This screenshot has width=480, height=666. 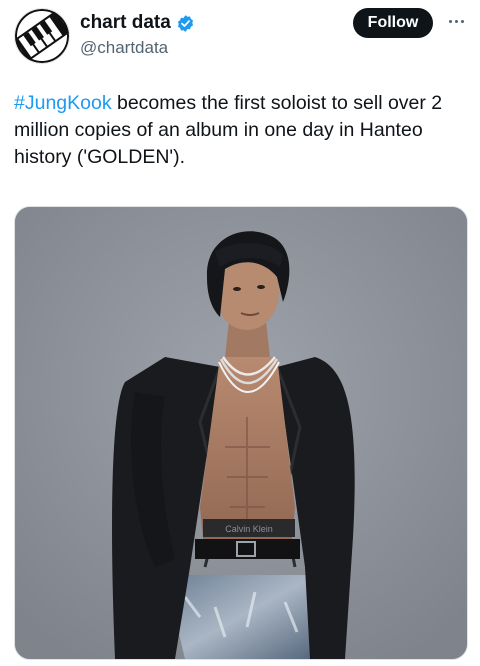 I want to click on follow-button: Follow, so click(x=393, y=23).